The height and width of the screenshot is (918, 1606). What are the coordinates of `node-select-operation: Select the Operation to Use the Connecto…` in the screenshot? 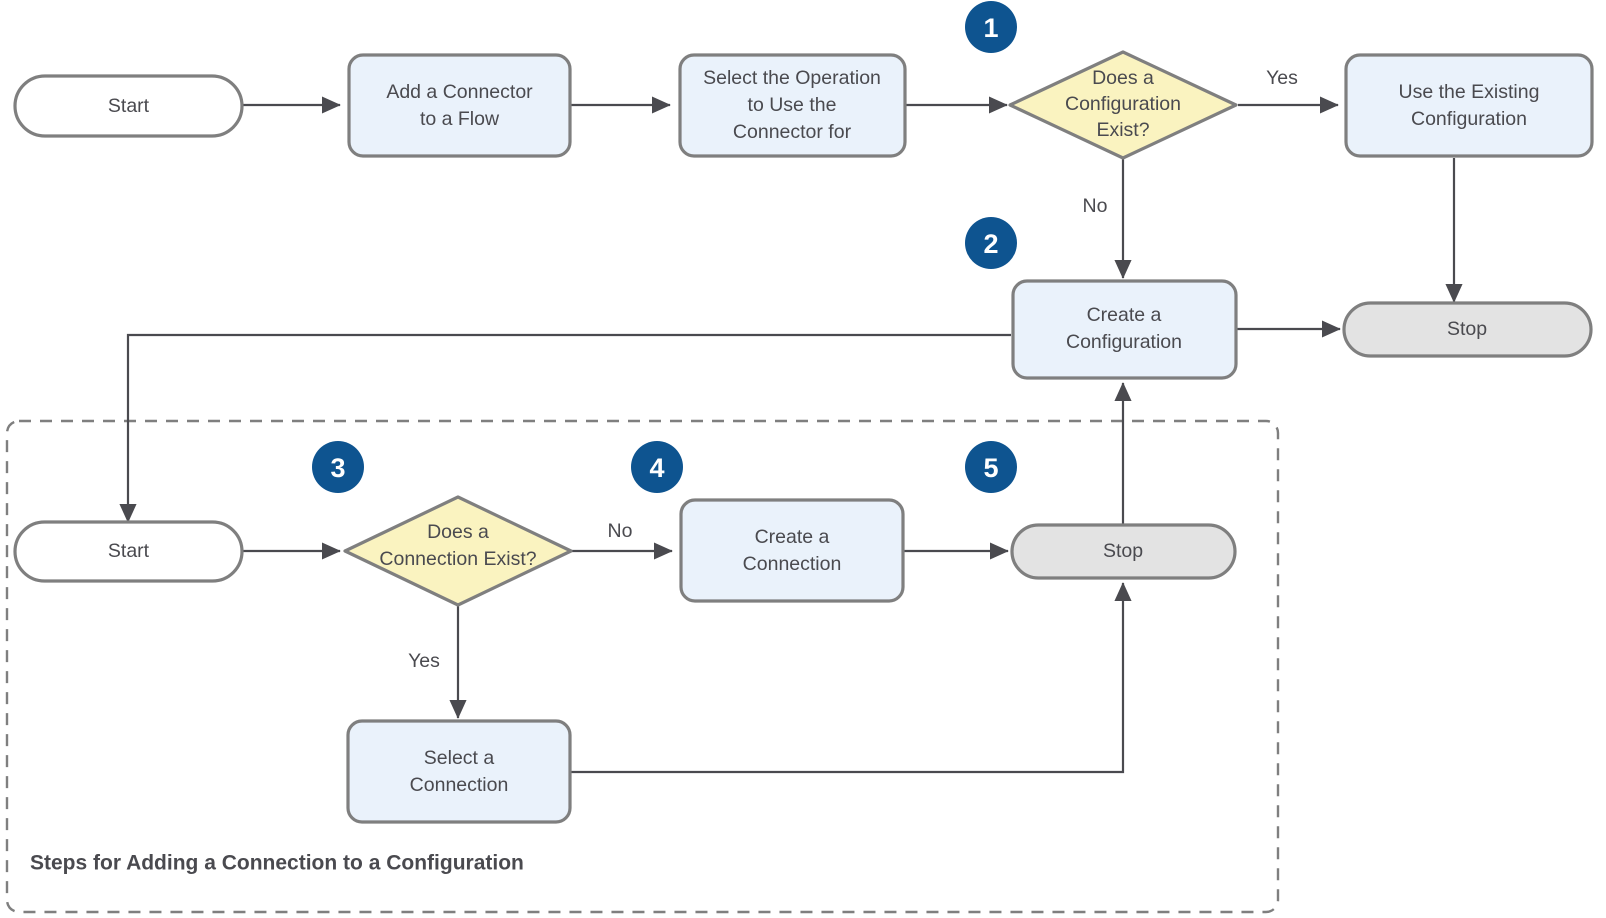 It's located at (792, 105).